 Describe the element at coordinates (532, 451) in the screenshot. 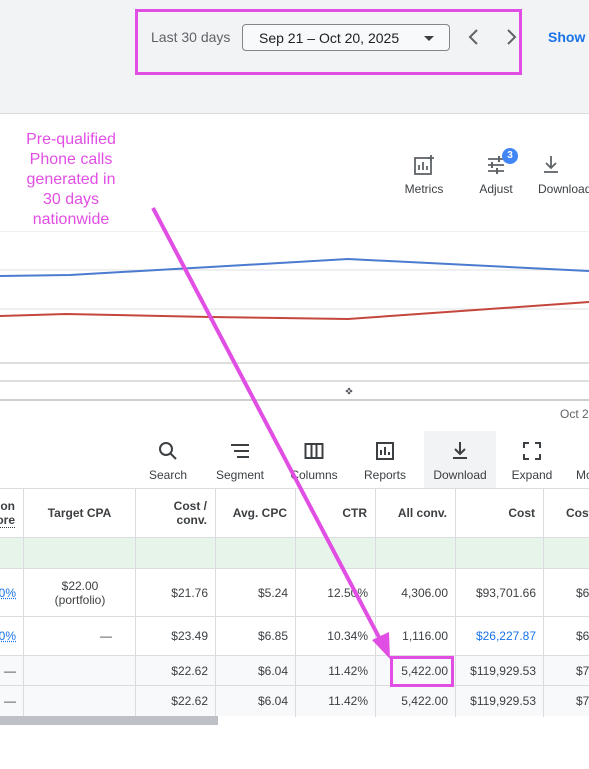

I see `expand-icon` at that location.